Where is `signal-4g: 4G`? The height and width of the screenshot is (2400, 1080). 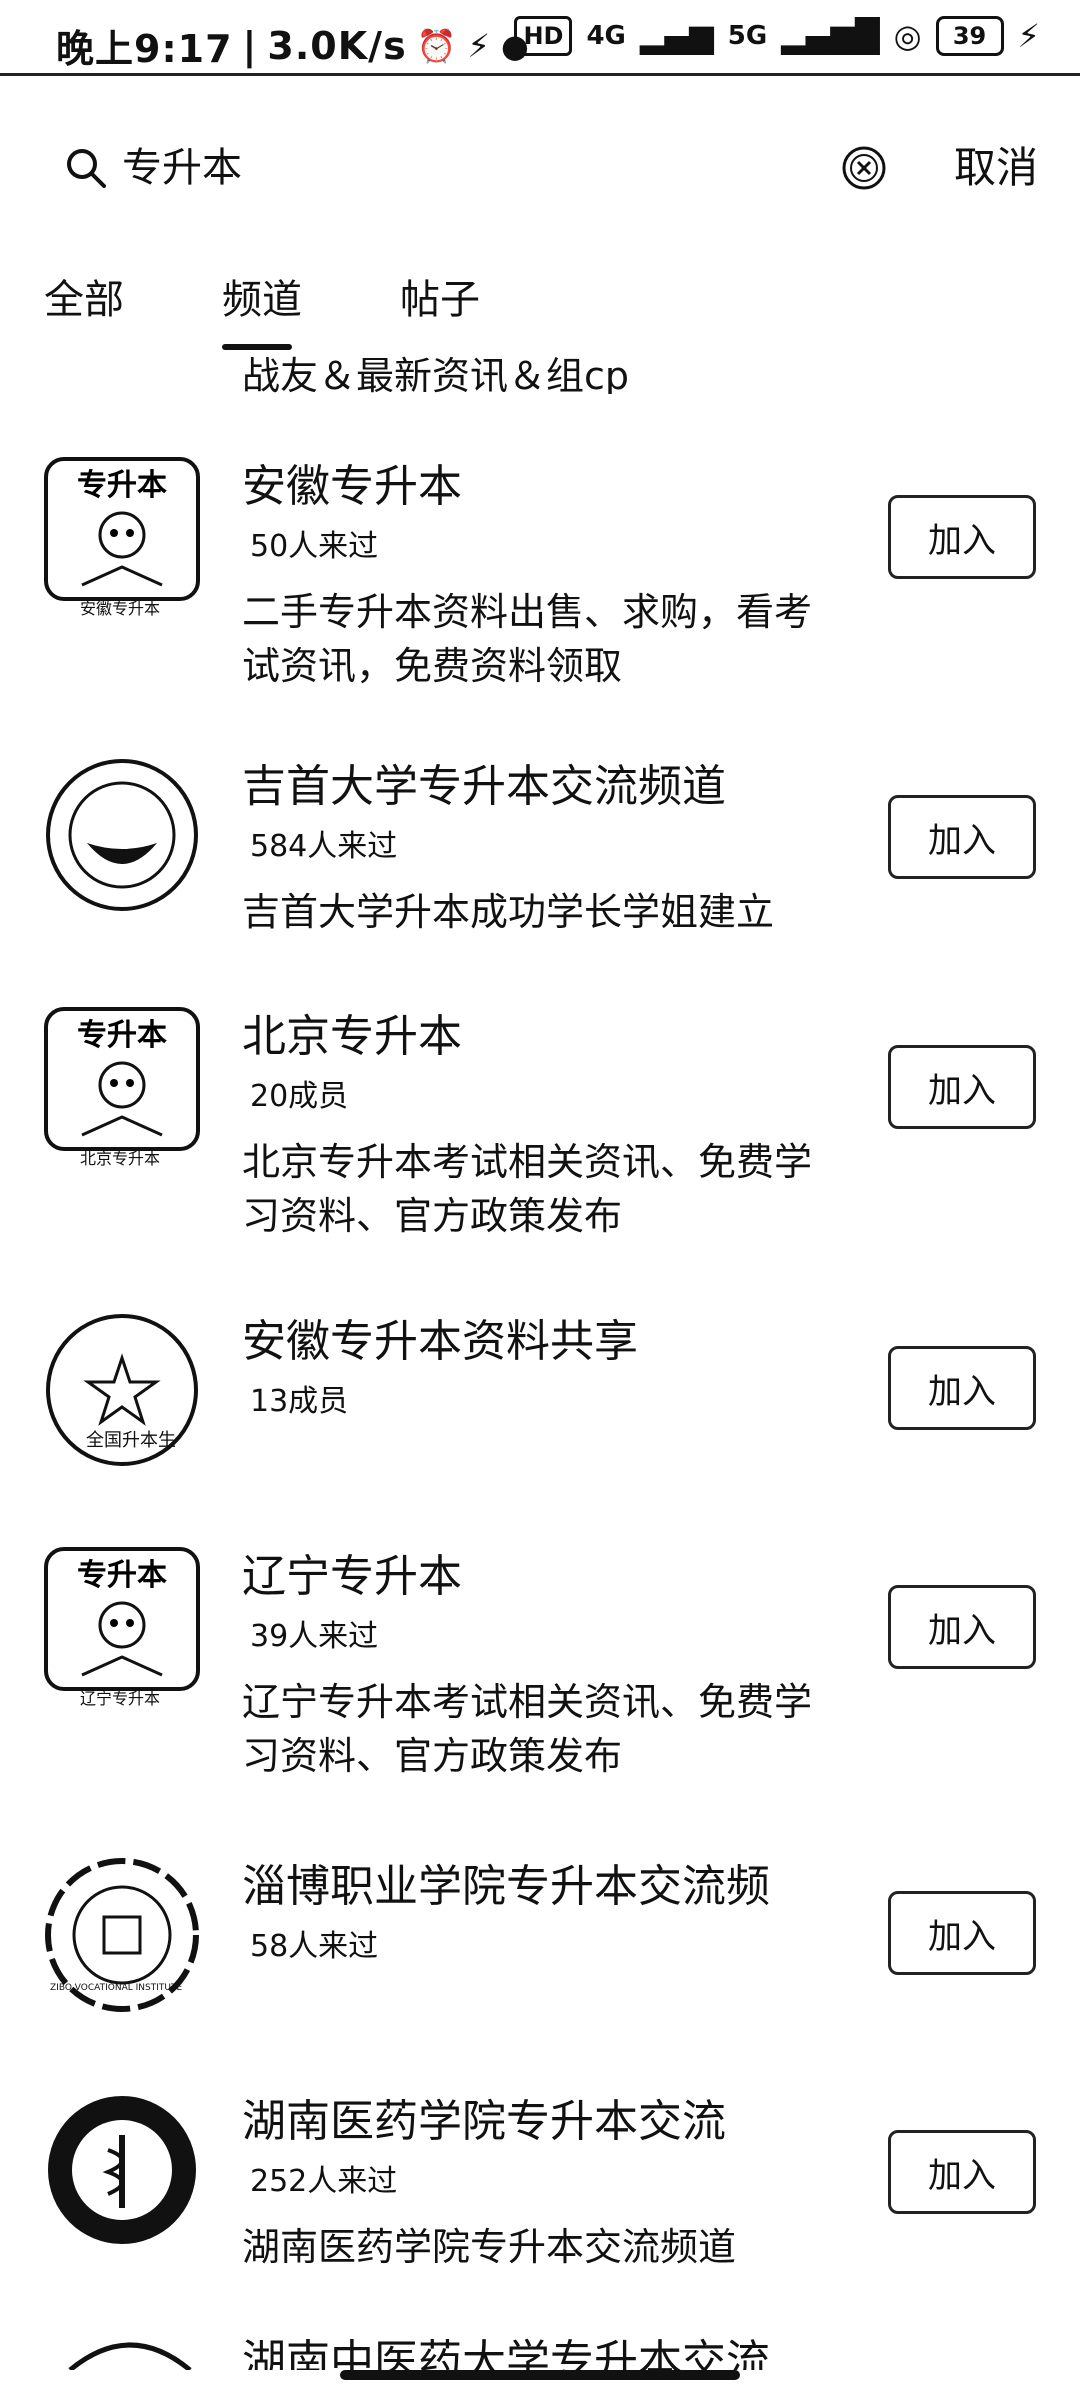 signal-4g: 4G is located at coordinates (606, 36).